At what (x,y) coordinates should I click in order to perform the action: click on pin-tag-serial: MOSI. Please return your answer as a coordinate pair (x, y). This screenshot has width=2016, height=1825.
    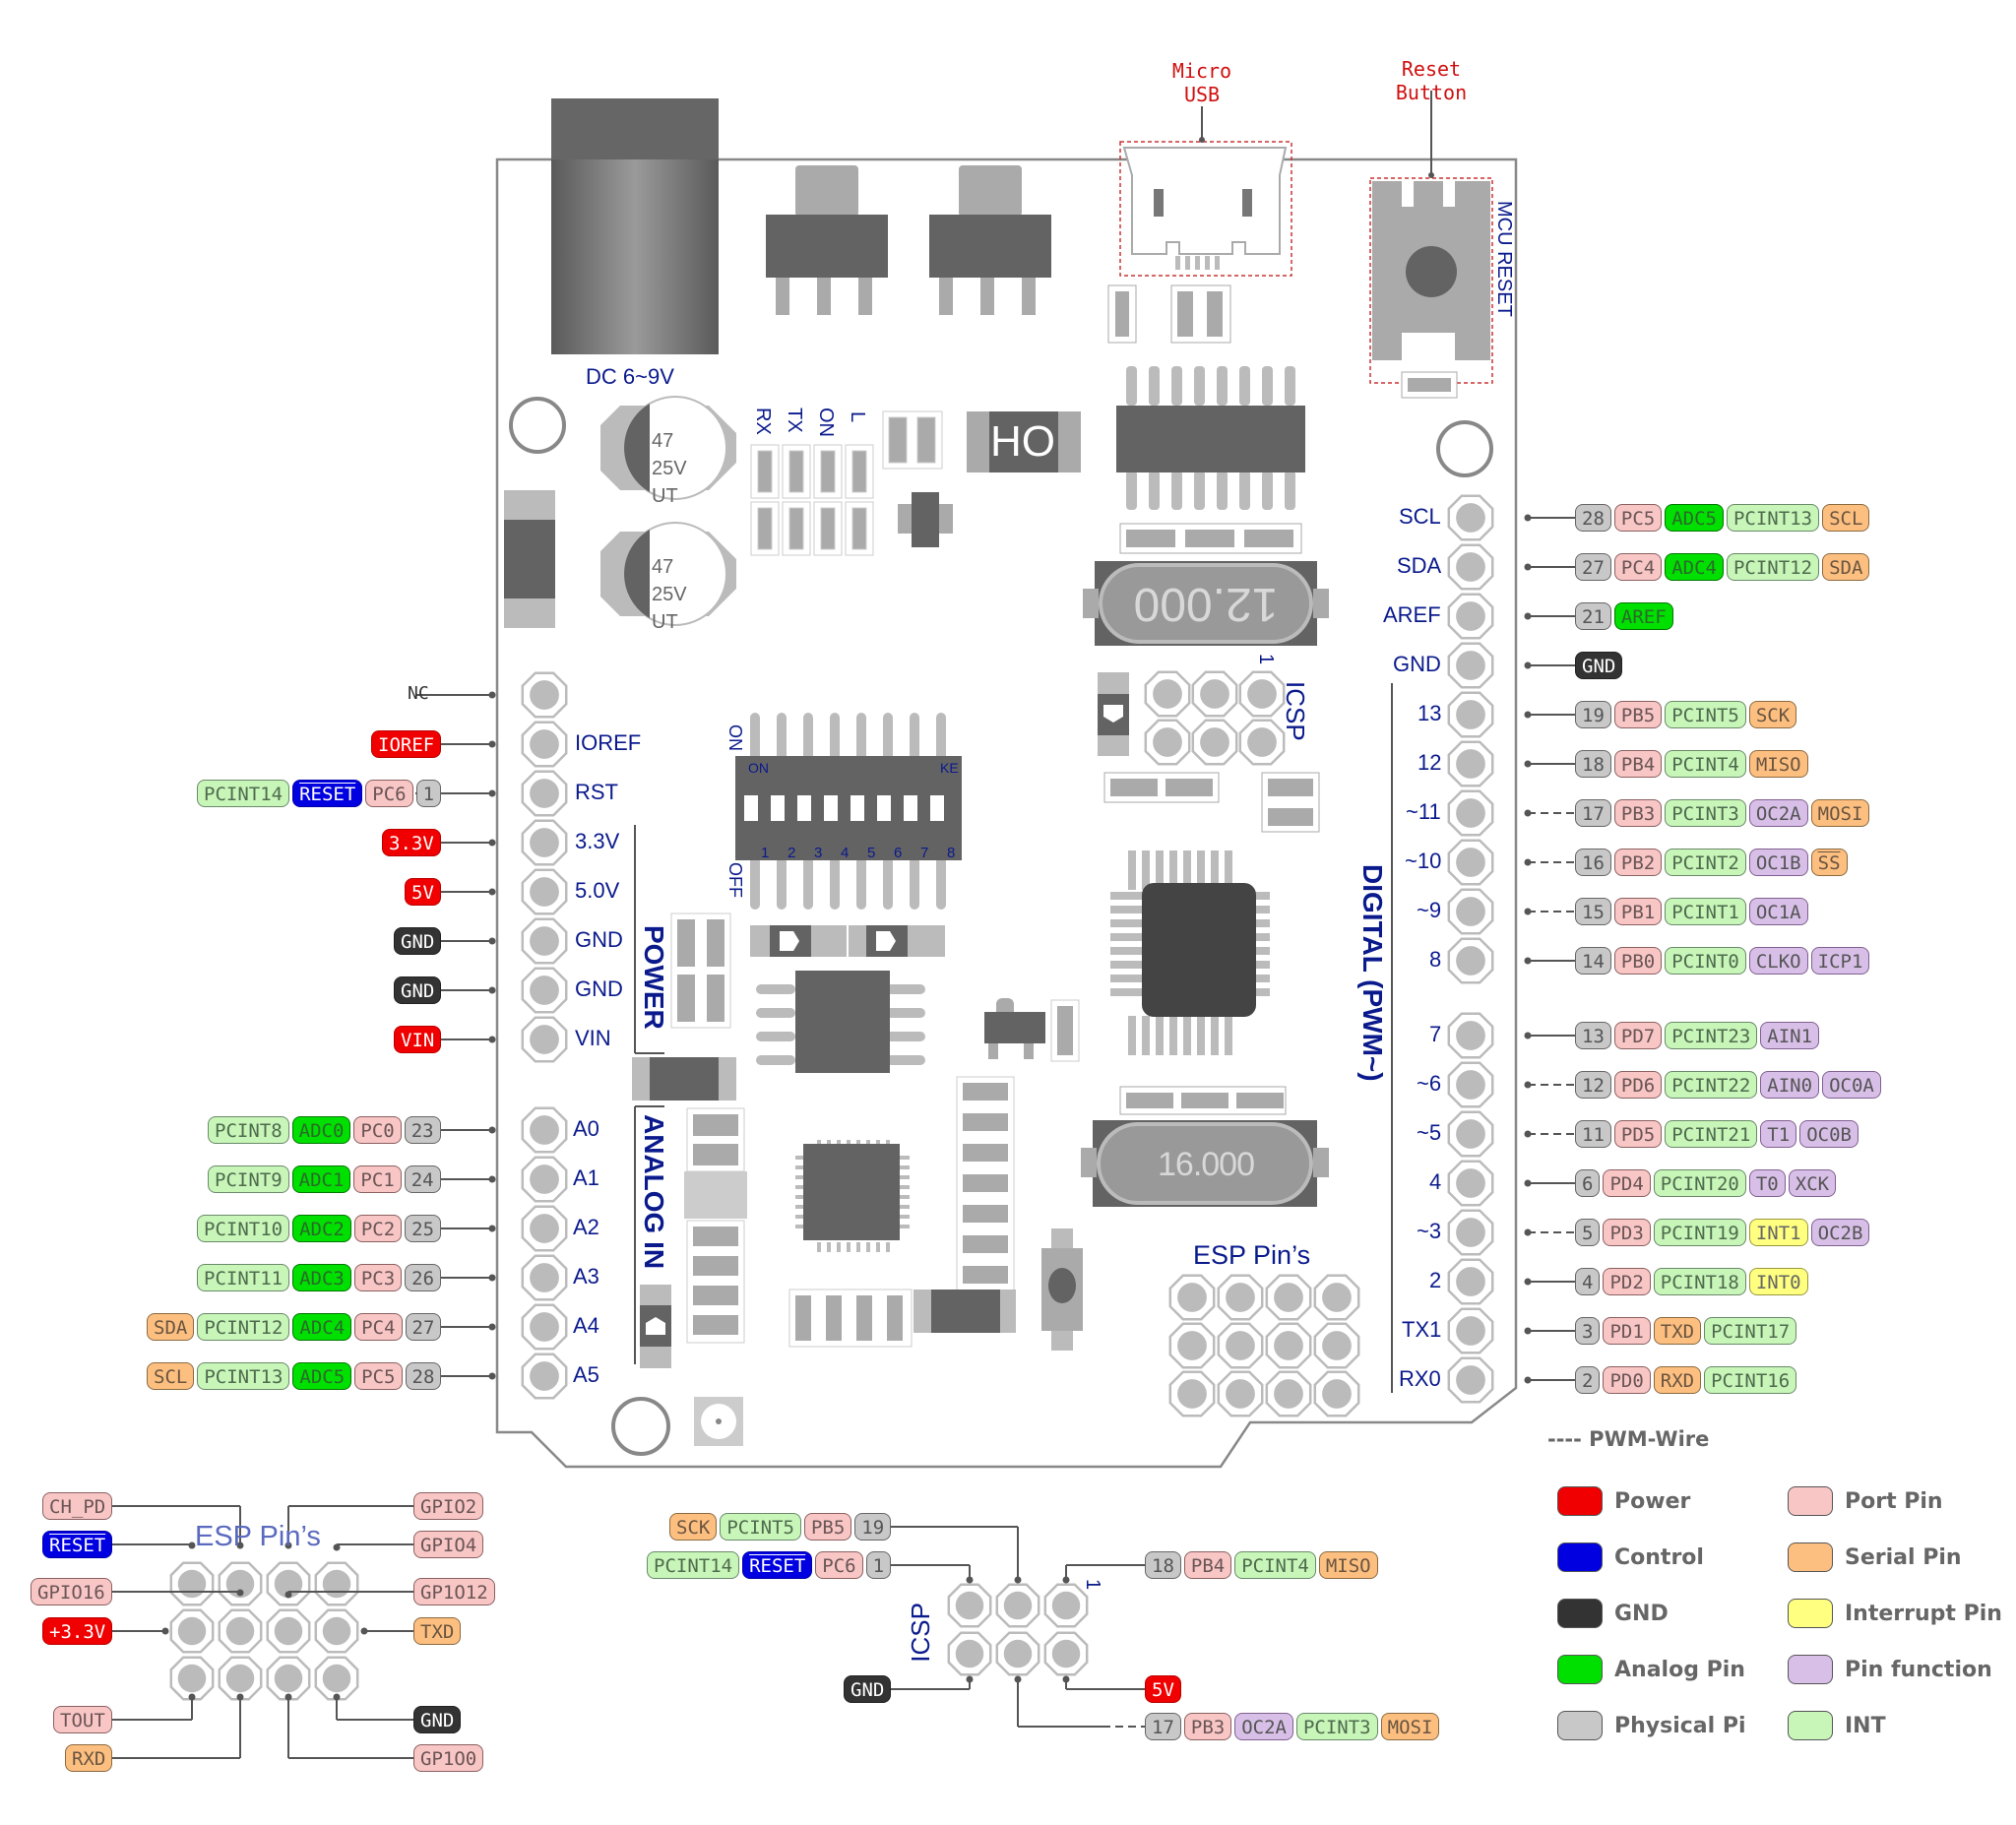
    Looking at the image, I should click on (1840, 813).